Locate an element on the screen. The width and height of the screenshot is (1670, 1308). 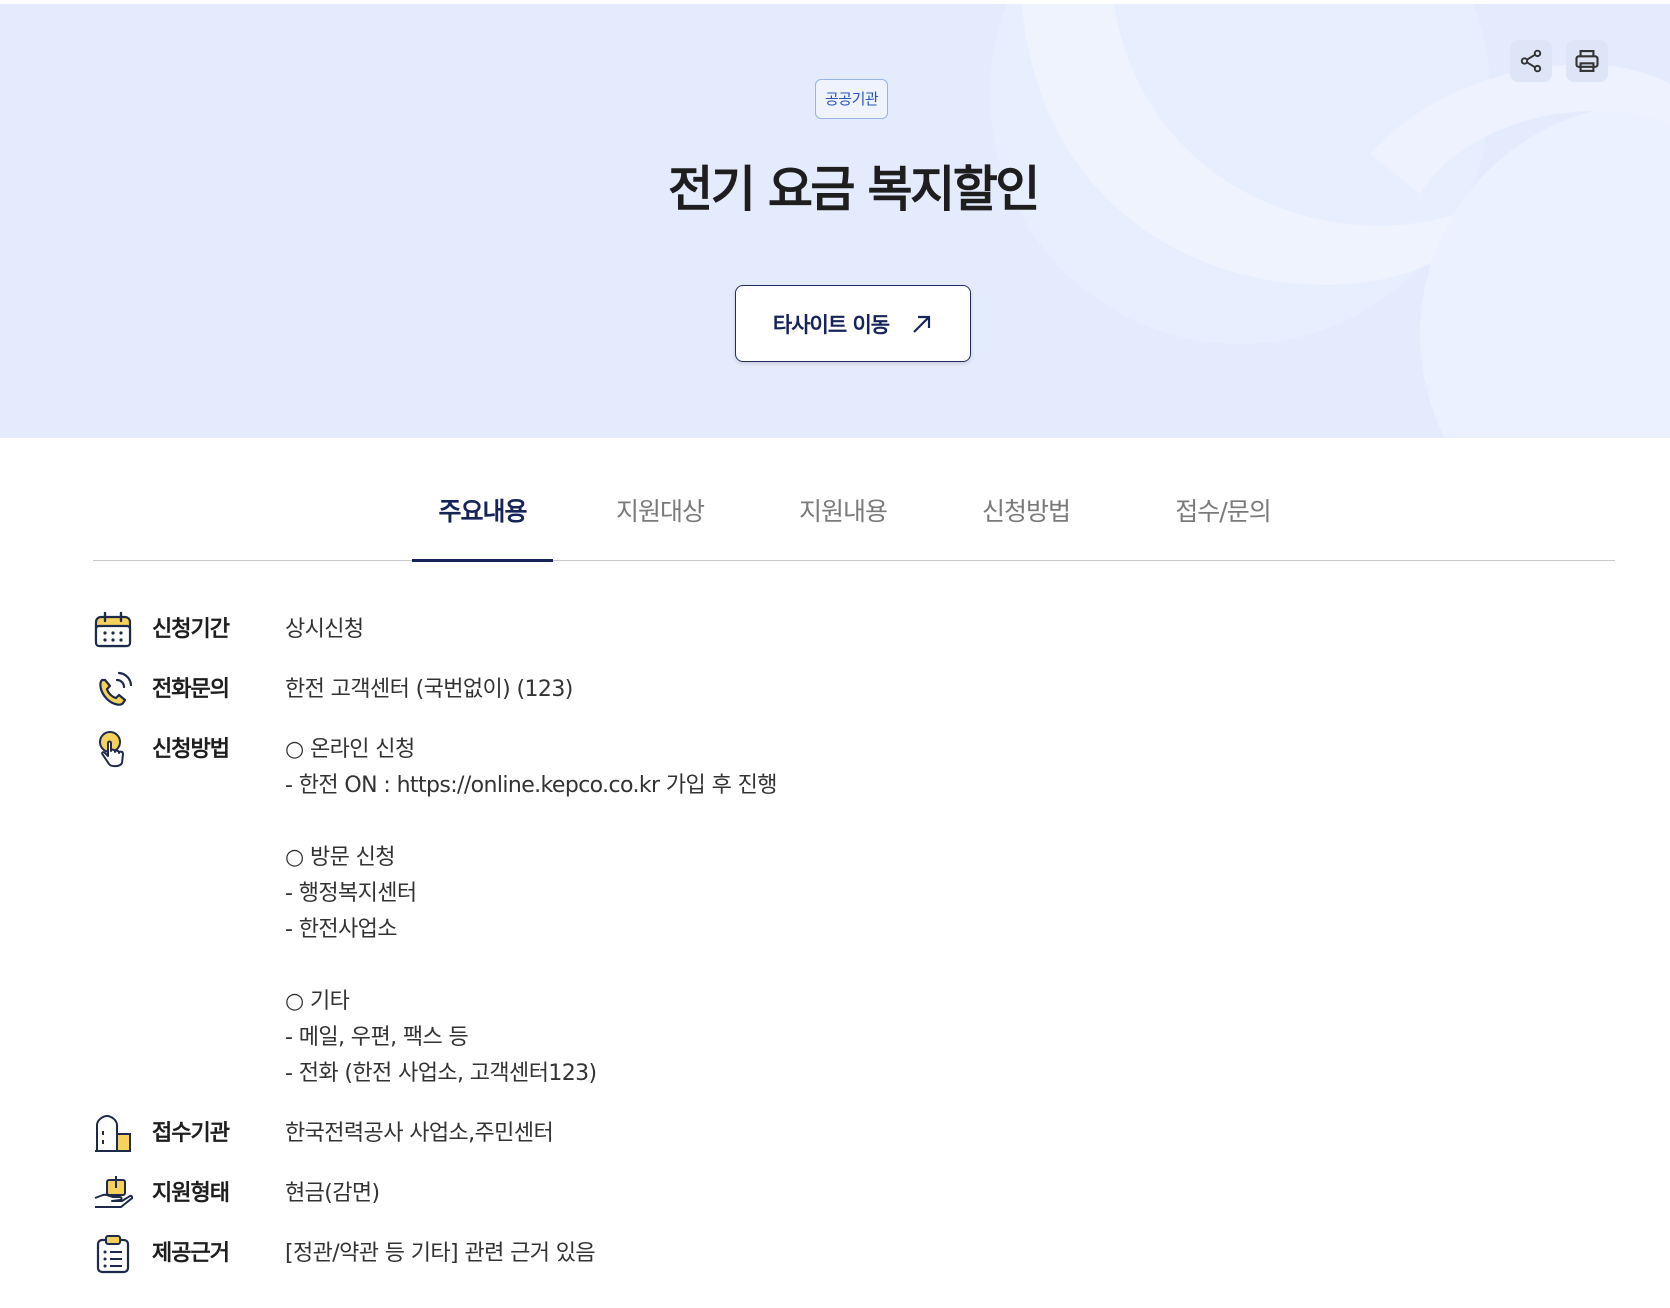
tab-overview: 주요내용 is located at coordinates (482, 527).